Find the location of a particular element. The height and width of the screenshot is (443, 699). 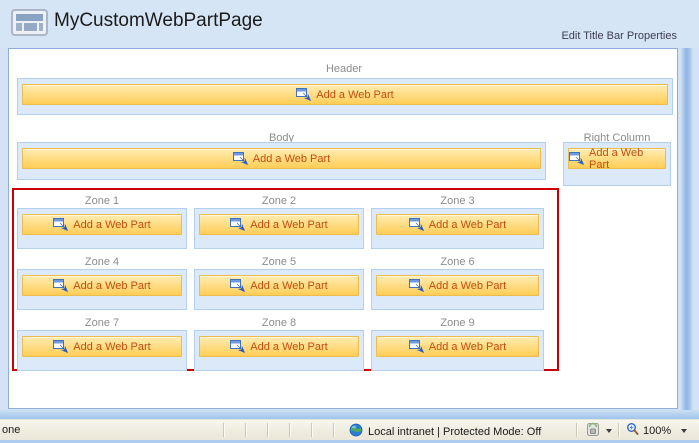

zone-label: Zone 9 is located at coordinates (457, 323).